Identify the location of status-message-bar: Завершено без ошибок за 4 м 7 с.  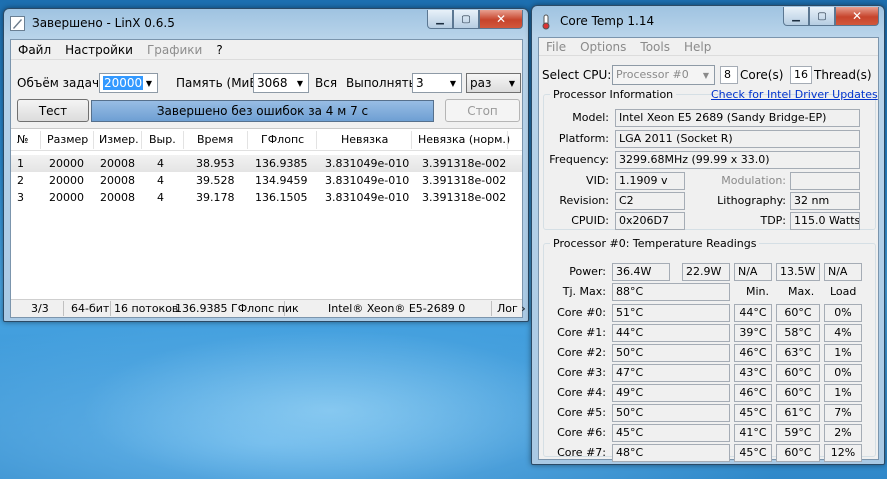
(262, 111).